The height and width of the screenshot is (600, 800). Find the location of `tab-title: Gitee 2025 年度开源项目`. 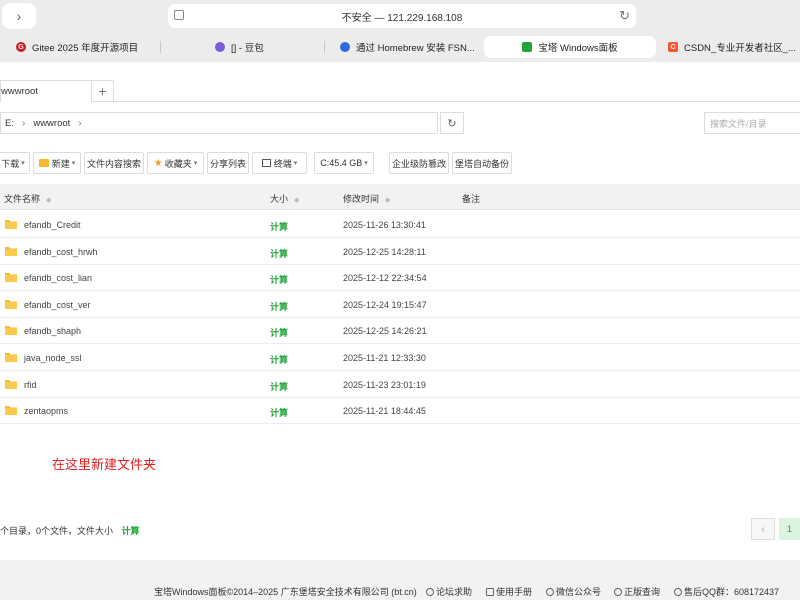

tab-title: Gitee 2025 年度开源项目 is located at coordinates (85, 48).